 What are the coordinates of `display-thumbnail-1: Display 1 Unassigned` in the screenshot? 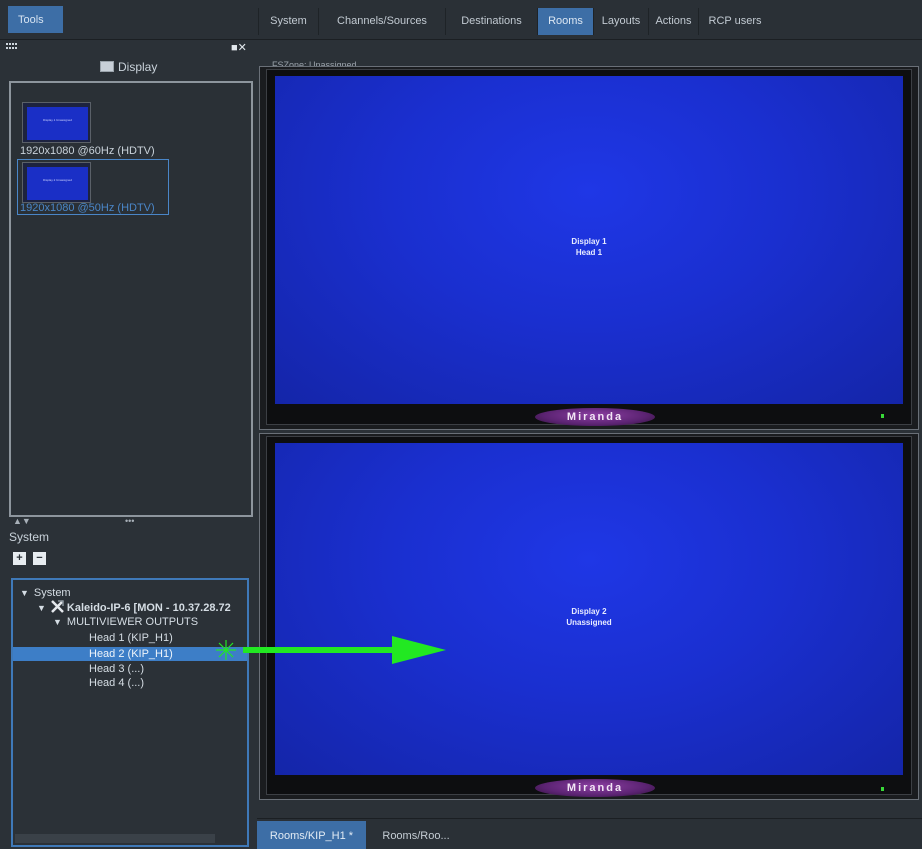 It's located at (56, 122).